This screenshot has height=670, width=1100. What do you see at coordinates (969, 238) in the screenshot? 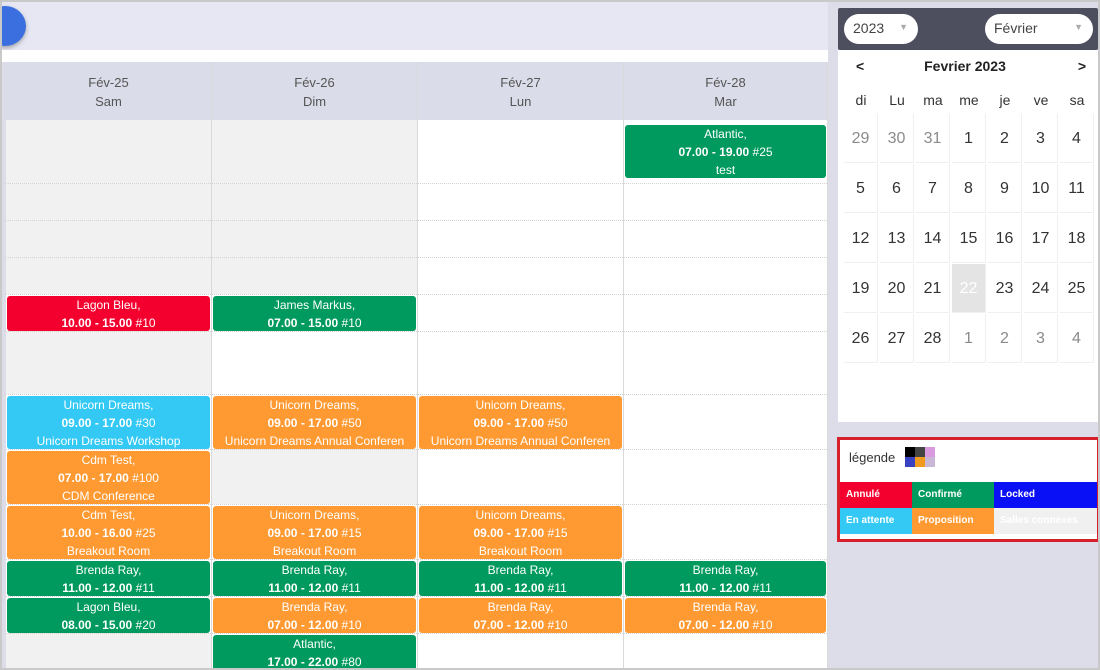
I see `calendar-day: 15` at bounding box center [969, 238].